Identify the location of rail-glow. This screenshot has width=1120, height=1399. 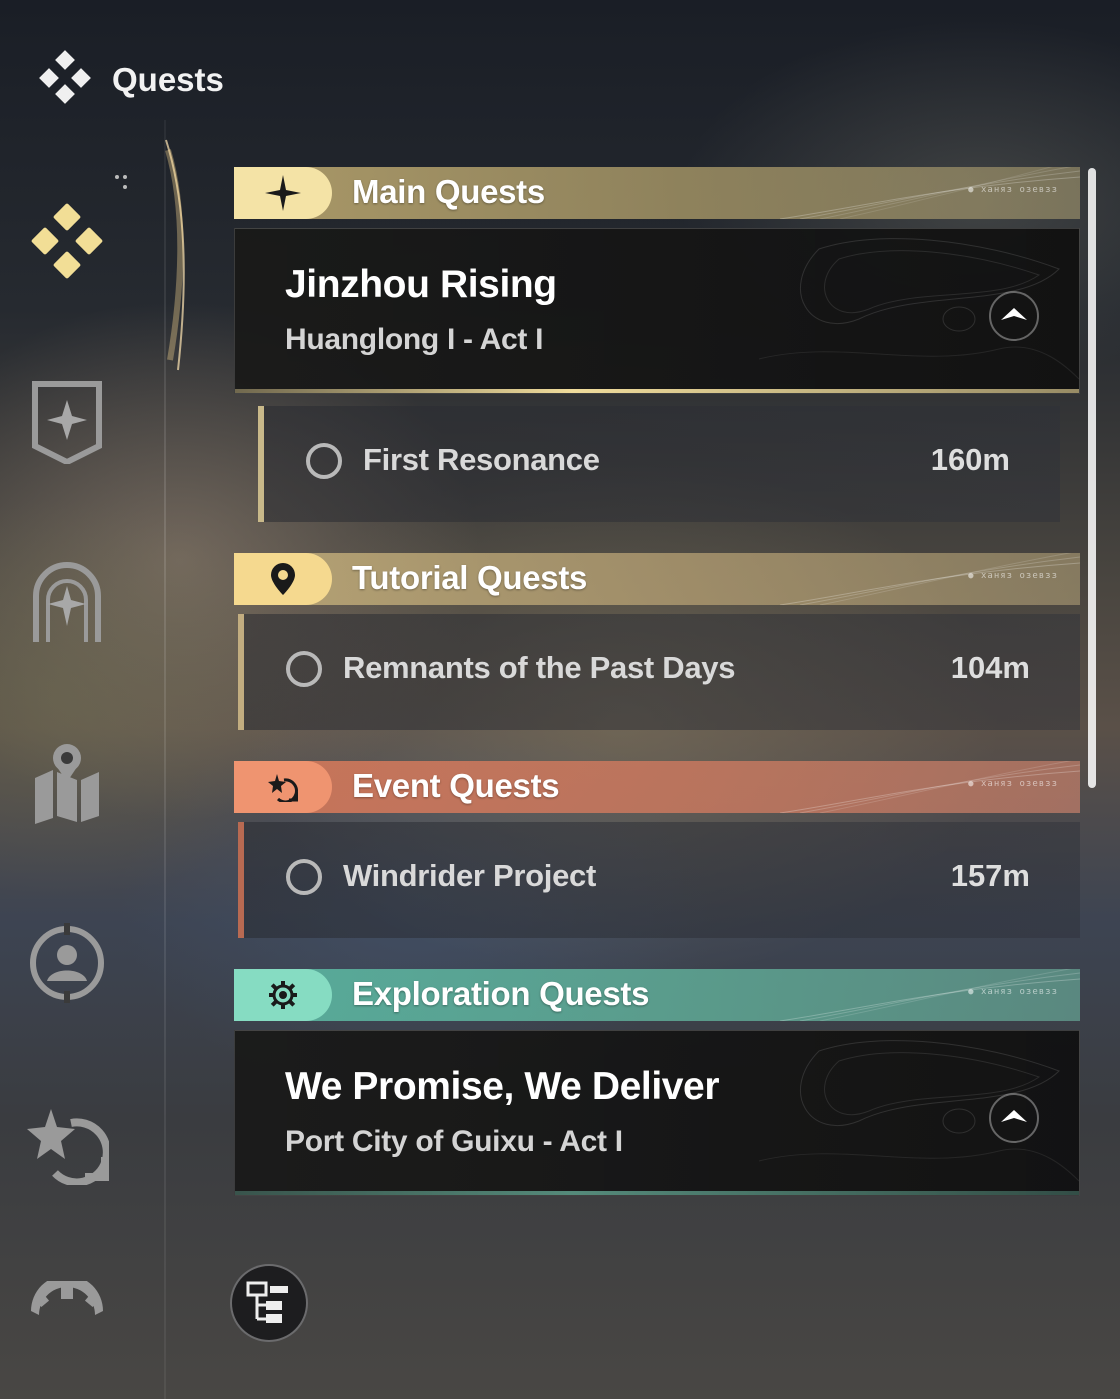
(175, 255).